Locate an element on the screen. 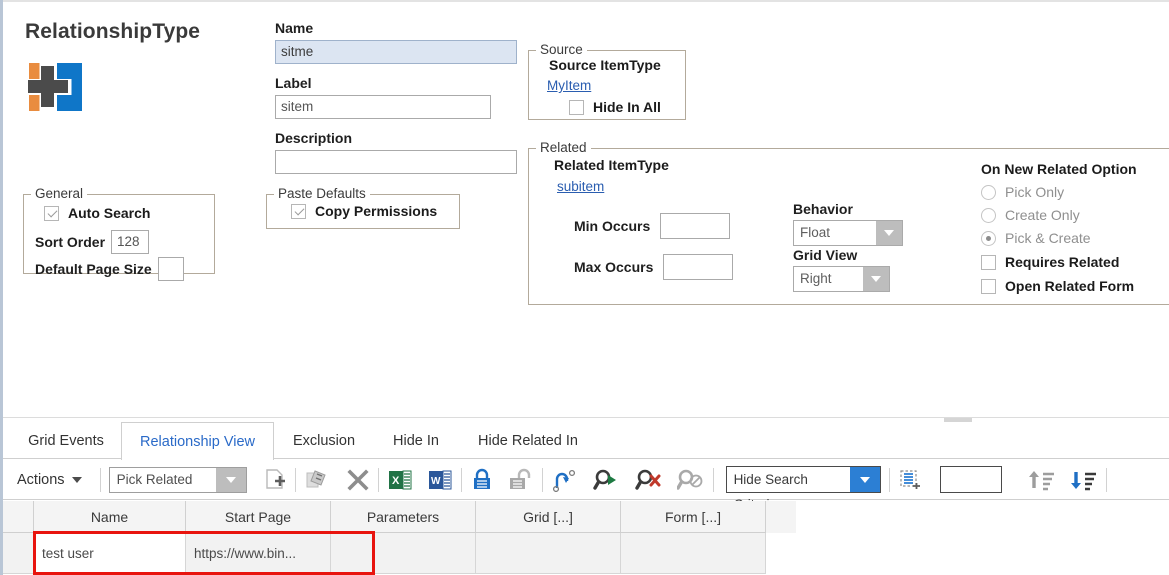 Image resolution: width=1169 pixels, height=575 pixels. hide-search-criteria-select: Hide Search Criteria is located at coordinates (803, 489).